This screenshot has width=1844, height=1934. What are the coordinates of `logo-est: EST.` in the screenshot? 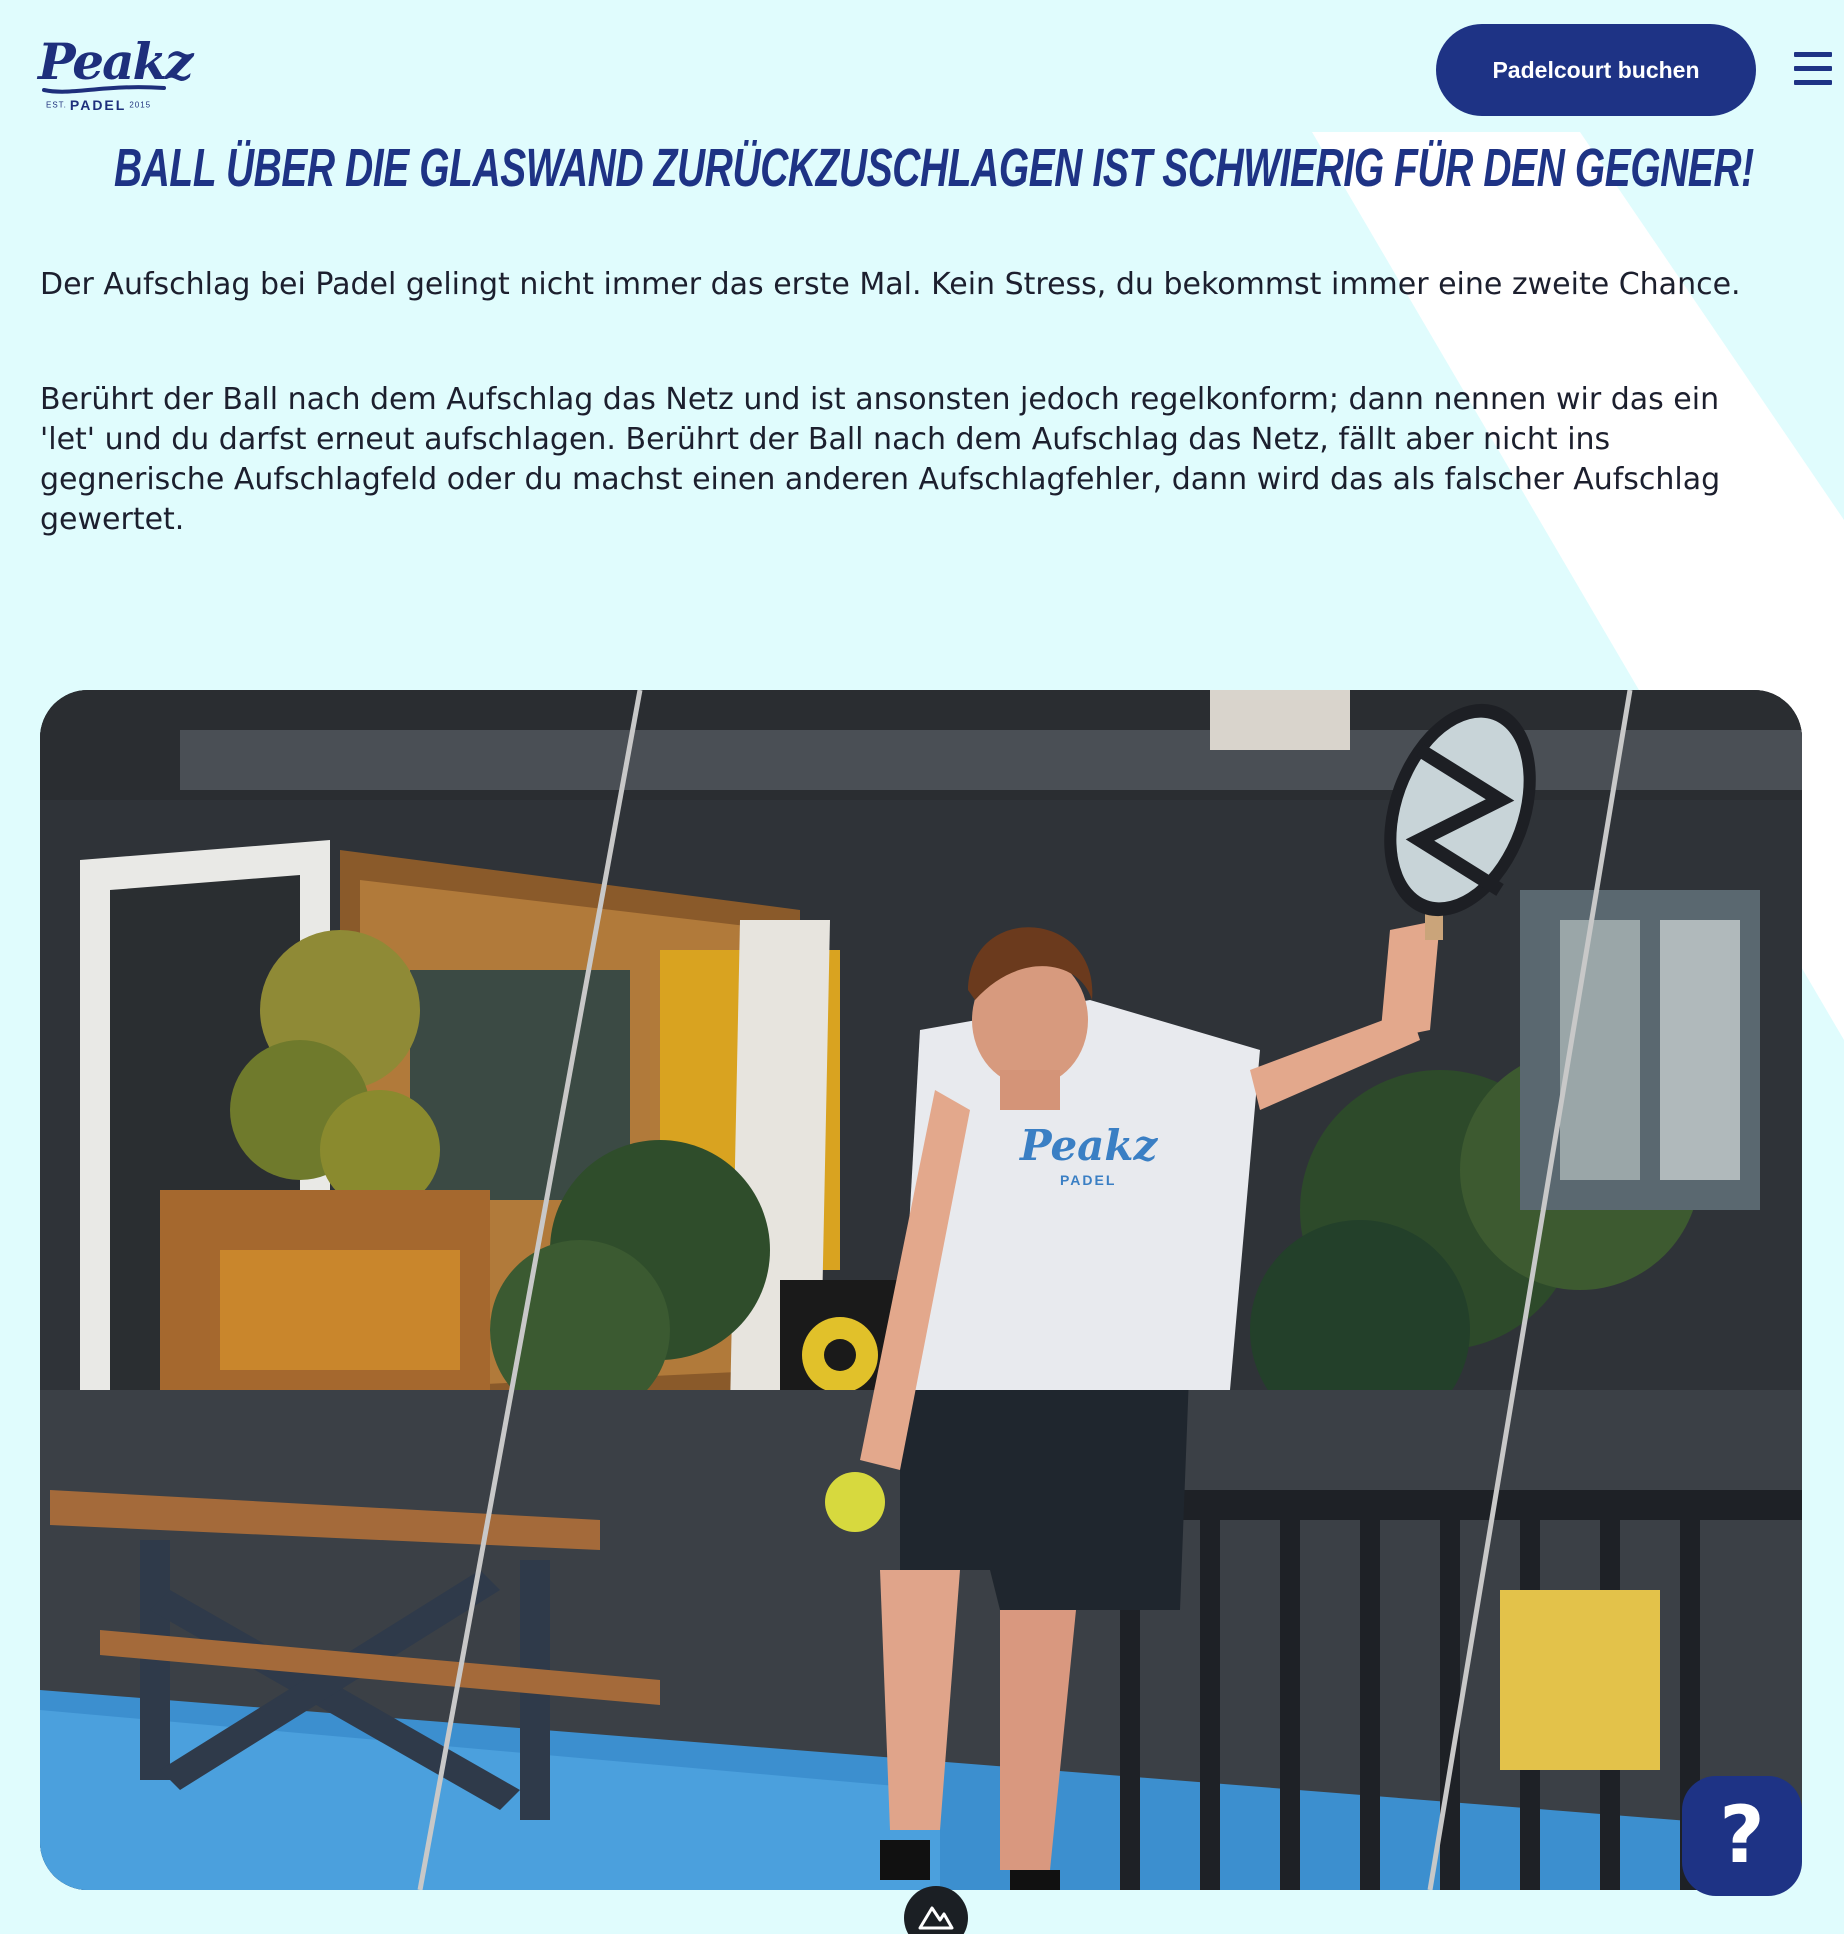 It's located at (56, 105).